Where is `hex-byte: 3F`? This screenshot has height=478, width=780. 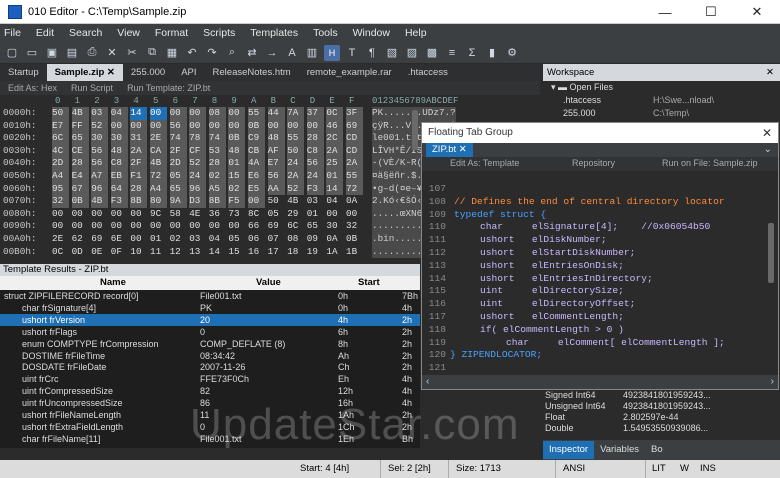
hex-byte: 3F is located at coordinates (354, 113).